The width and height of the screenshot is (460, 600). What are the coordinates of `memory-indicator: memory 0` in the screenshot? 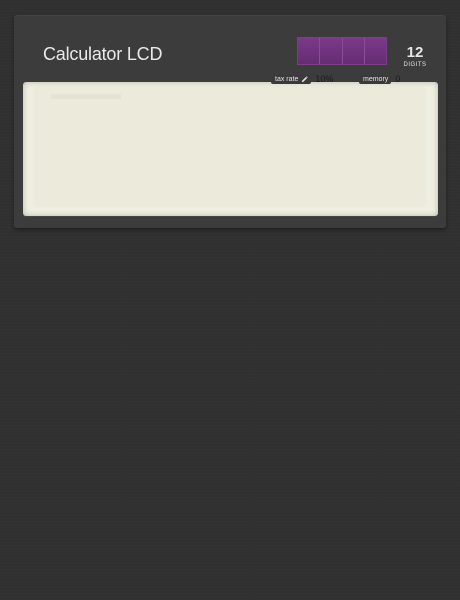 It's located at (379, 79).